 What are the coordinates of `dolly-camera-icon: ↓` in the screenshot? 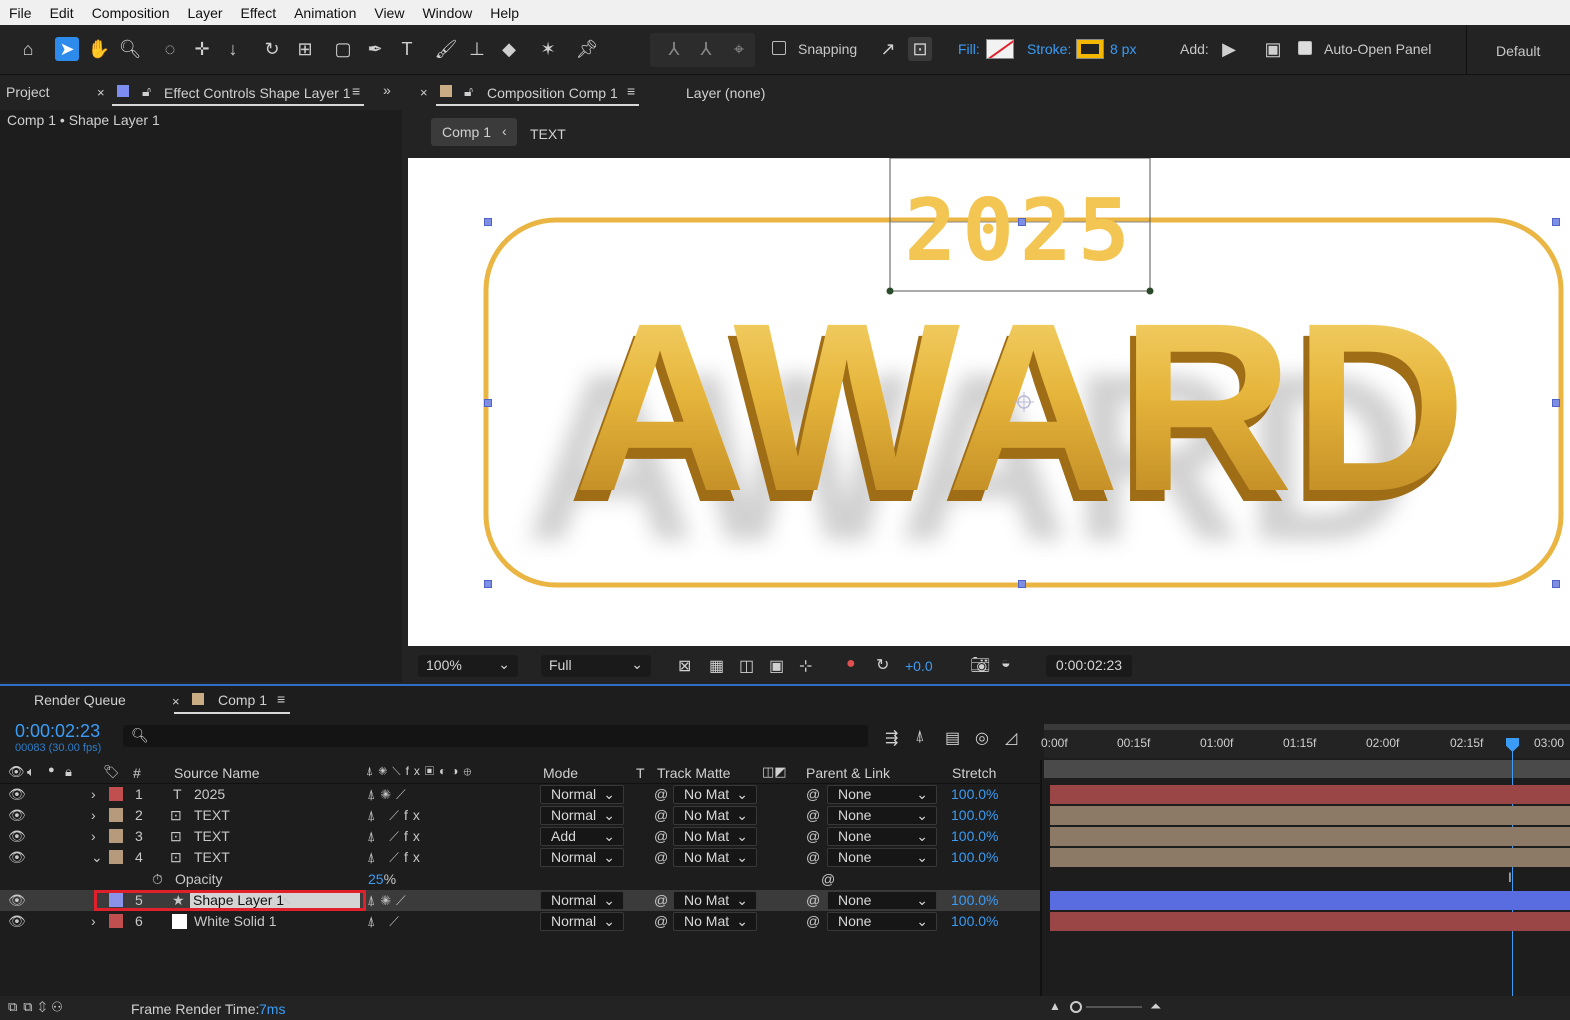 It's located at (233, 49).